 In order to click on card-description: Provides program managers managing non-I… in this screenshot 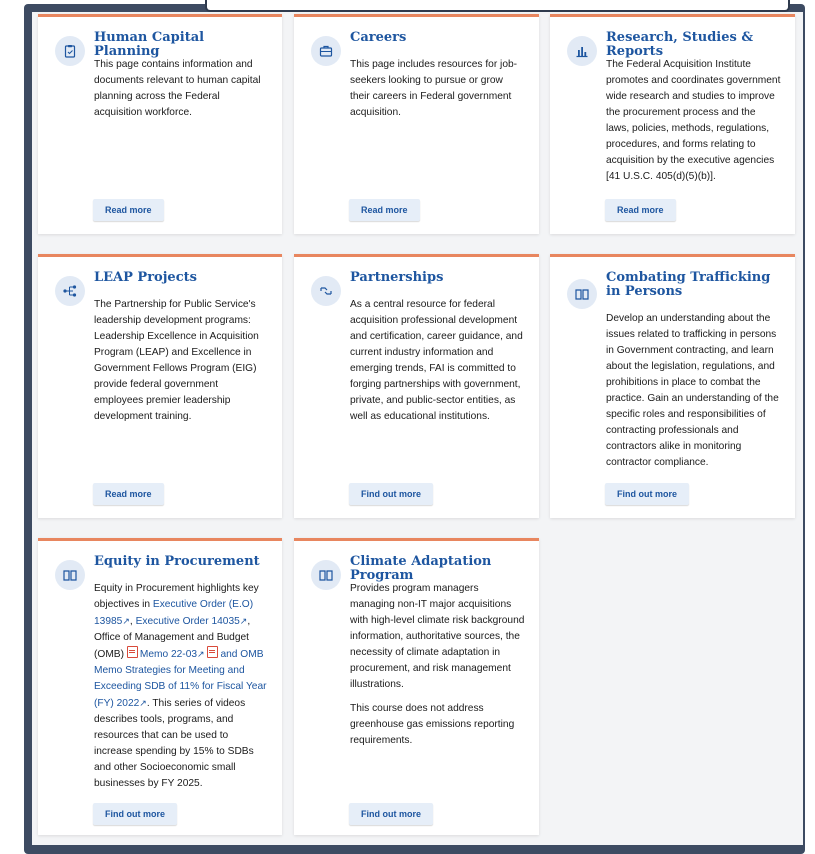, I will do `click(437, 664)`.